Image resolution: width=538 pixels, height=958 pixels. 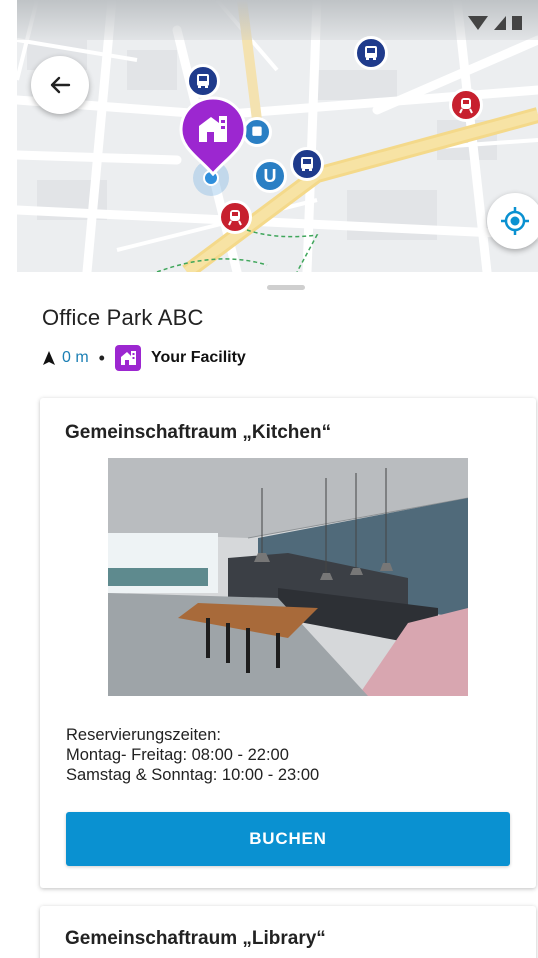 I want to click on room-title: Gemeinschaftraum „Kitchen“, so click(x=198, y=432).